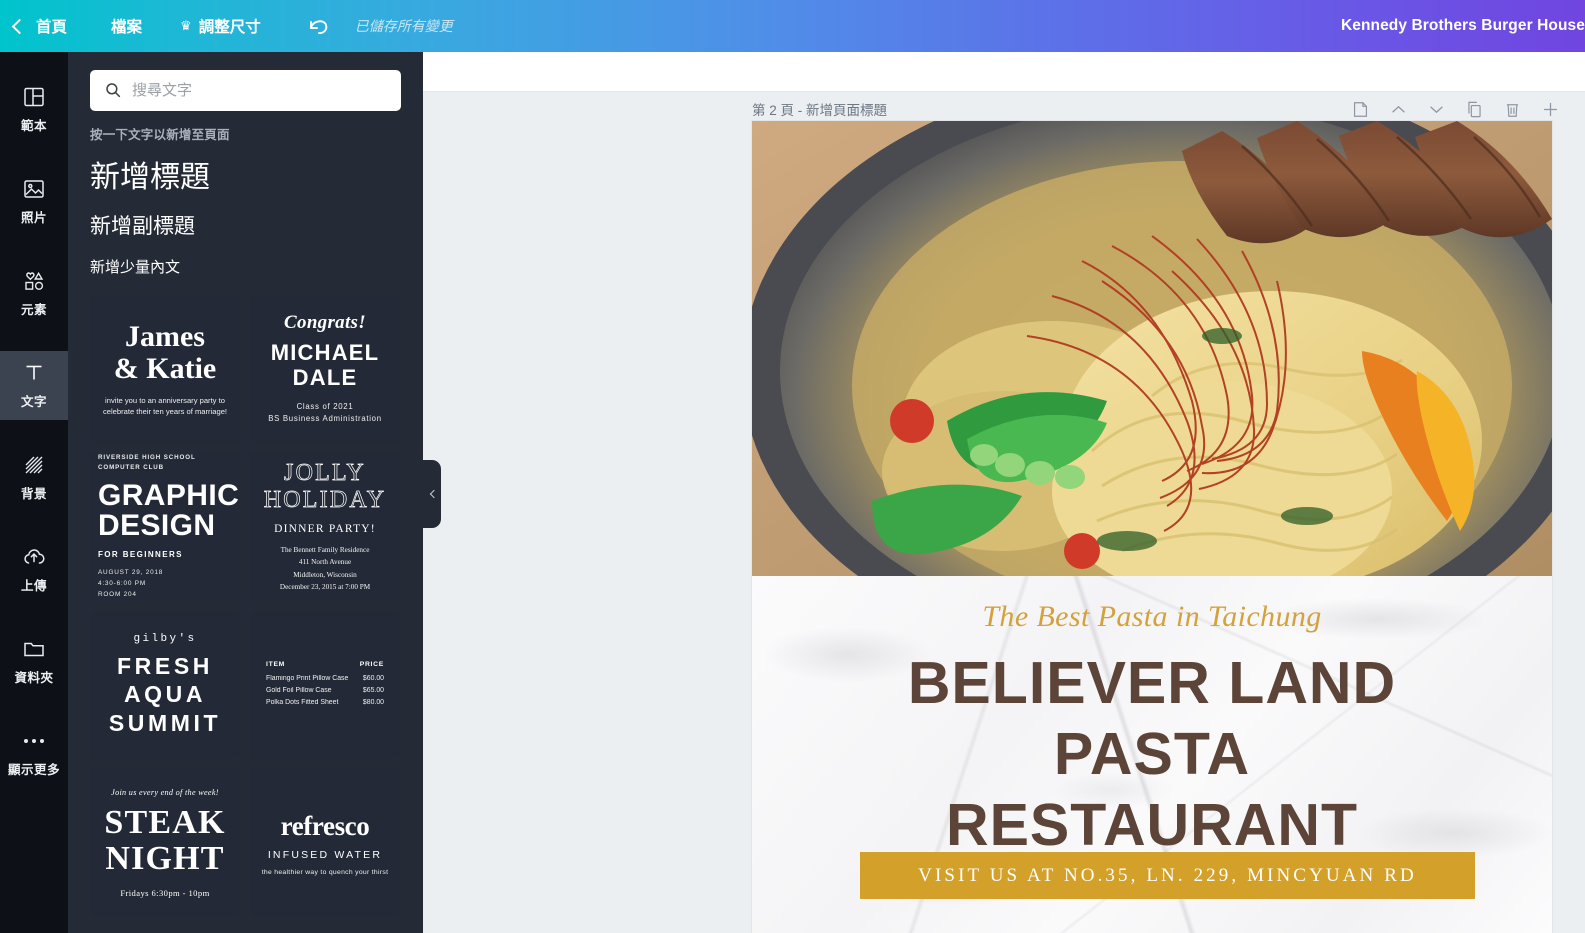 Image resolution: width=1585 pixels, height=933 pixels. Describe the element at coordinates (1004, 72) in the screenshot. I see `editor-toolbar-strip` at that location.